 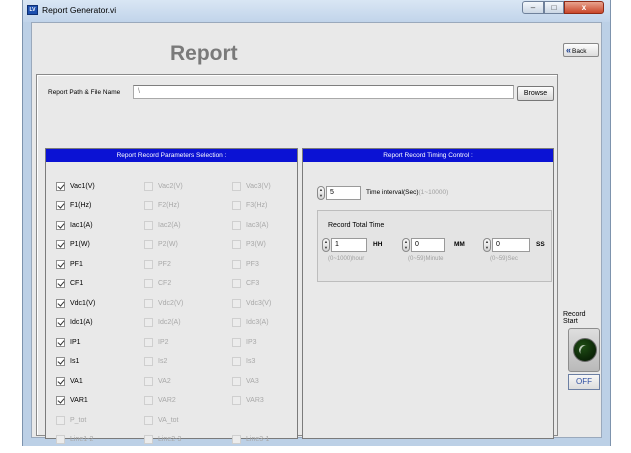 I want to click on parameter-checkbox-label: P2(W), so click(x=168, y=244).